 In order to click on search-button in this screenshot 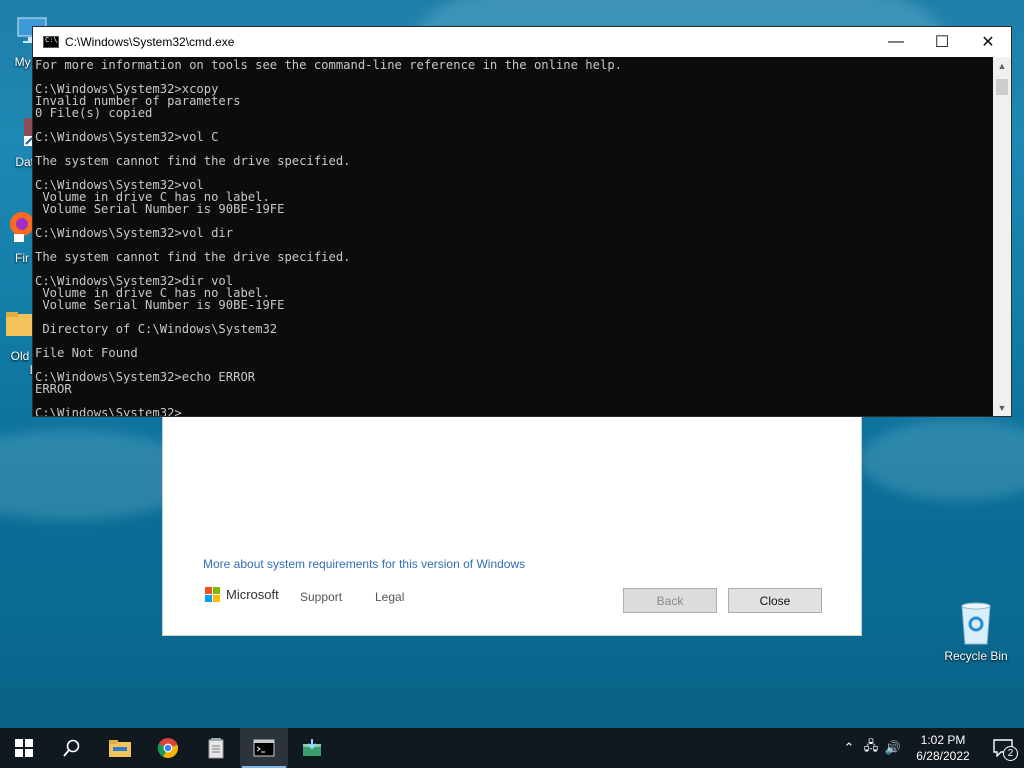, I will do `click(72, 748)`.